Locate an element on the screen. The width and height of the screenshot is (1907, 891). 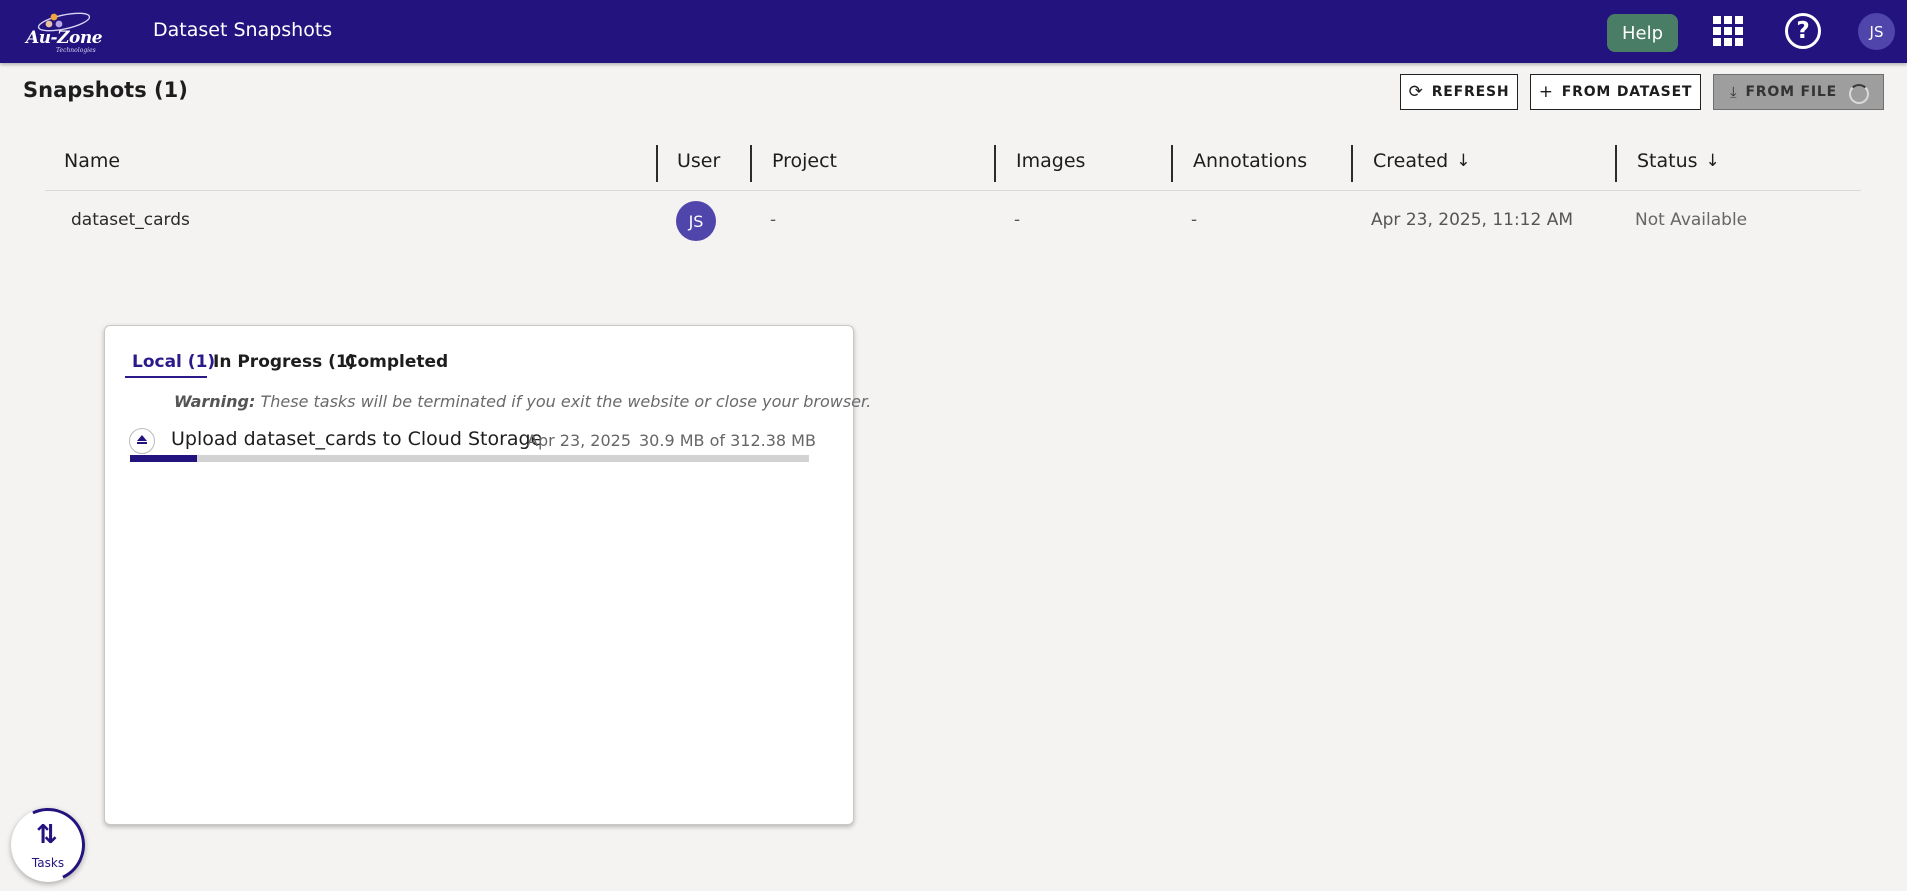
tab-in-progress: In Progress (1) is located at coordinates (284, 362).